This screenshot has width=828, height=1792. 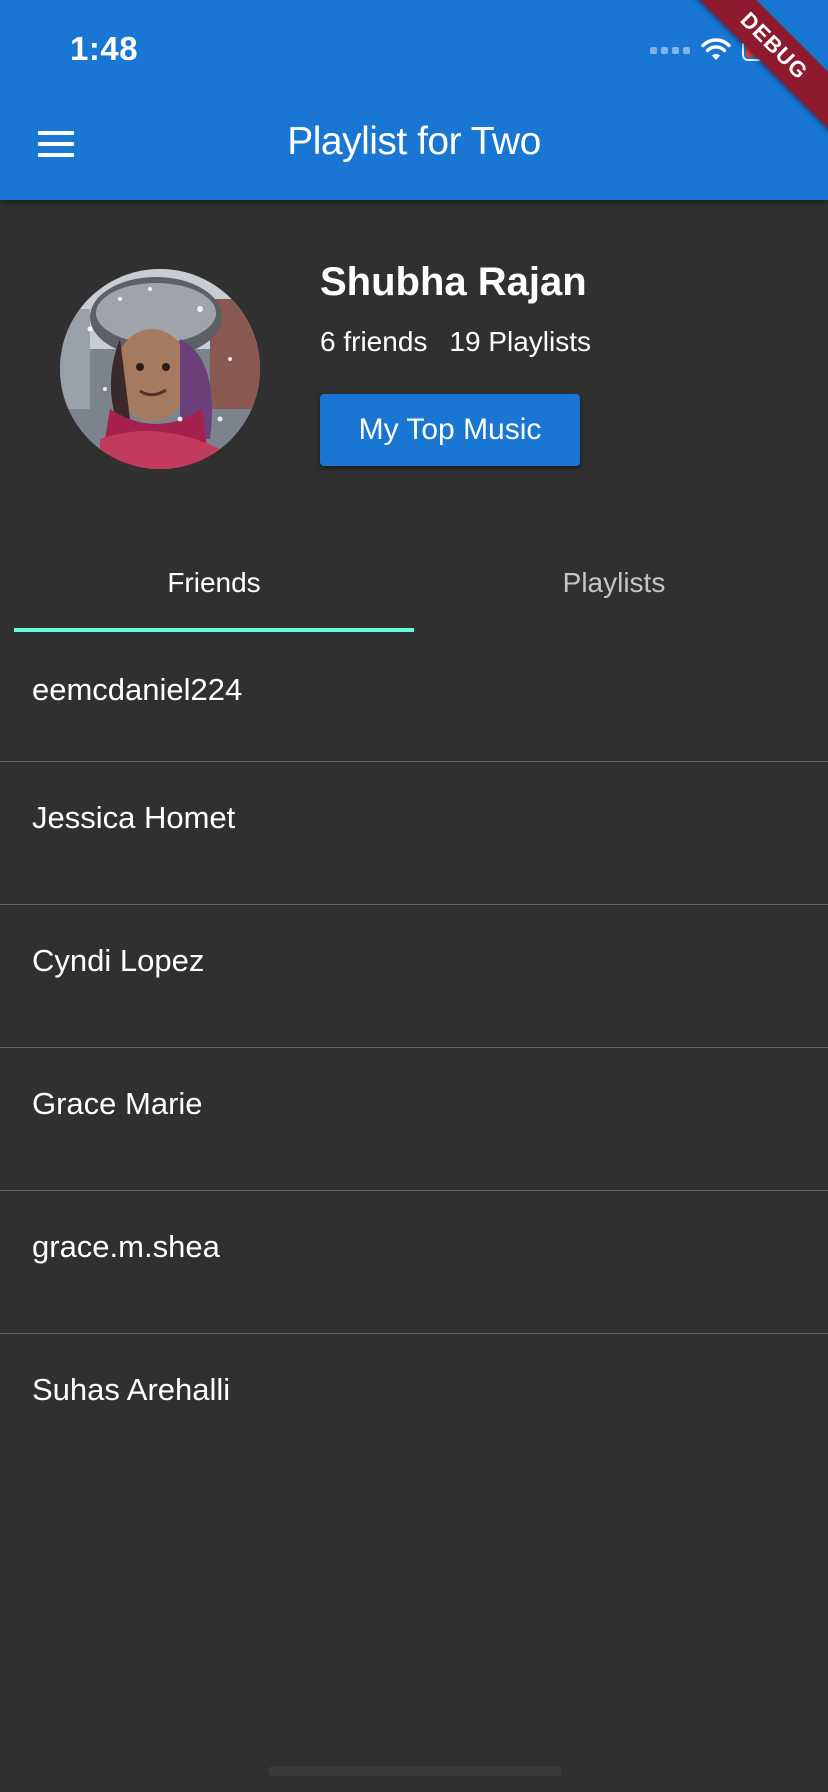 I want to click on friend-name: grace.m.shea, so click(x=126, y=1246).